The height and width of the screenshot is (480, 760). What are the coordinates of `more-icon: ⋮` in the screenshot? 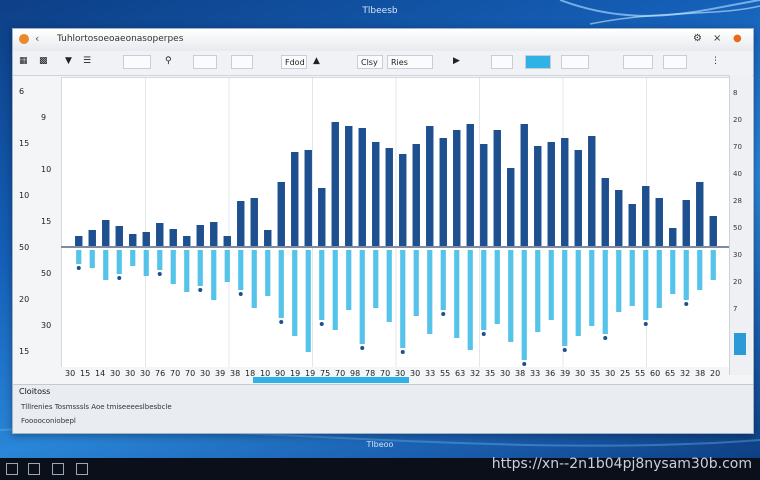 It's located at (715, 61).